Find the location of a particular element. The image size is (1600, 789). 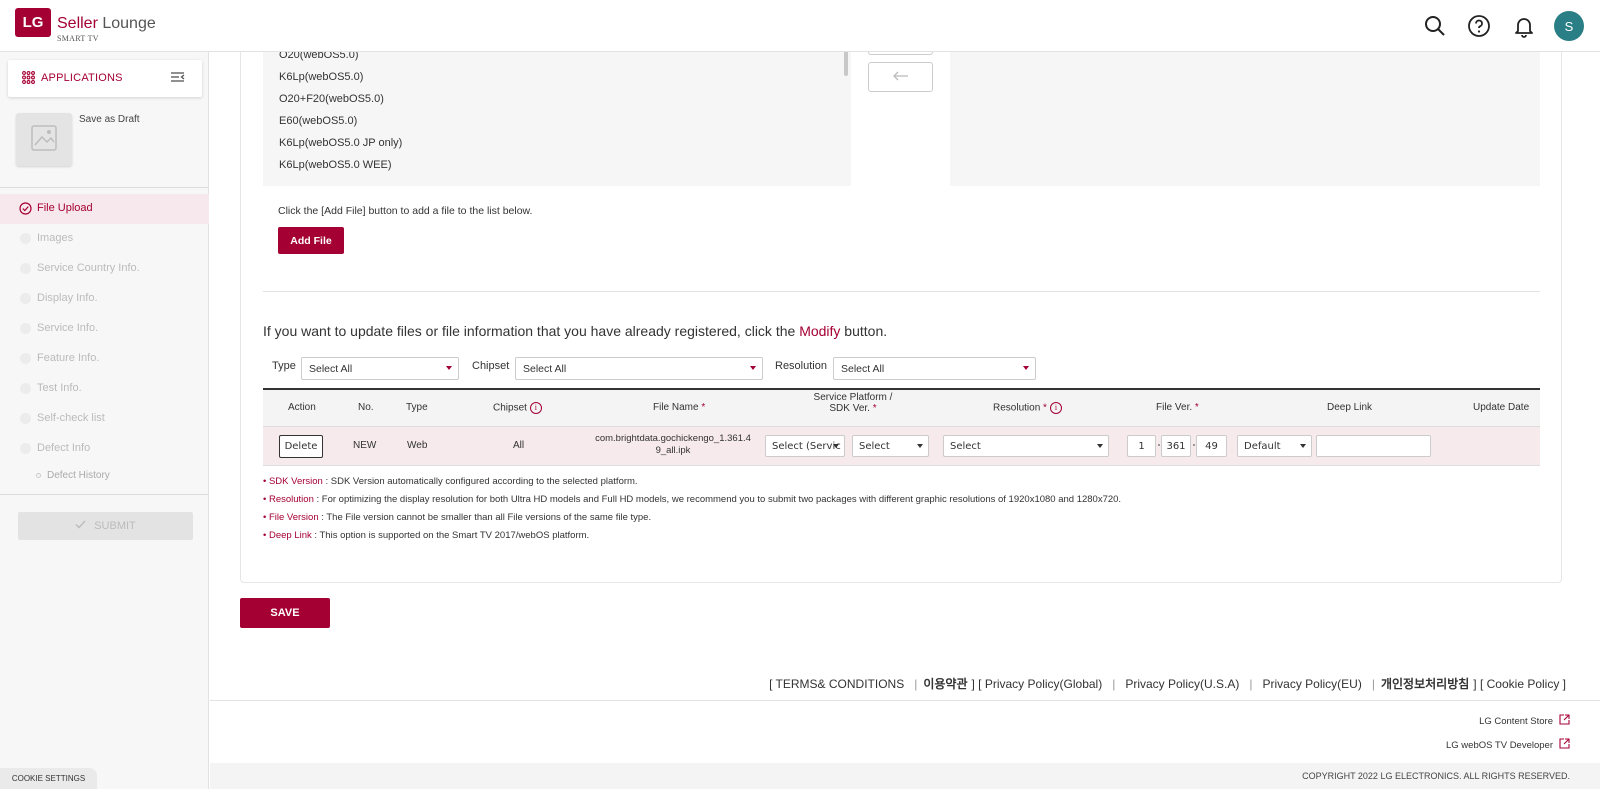

webos-developer-label: LG webOS TV Developer is located at coordinates (1499, 745).